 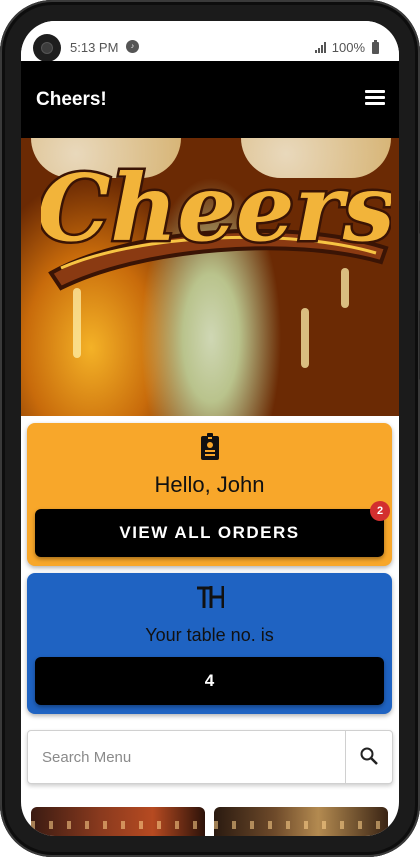 I want to click on table-card: Your table no. is 4, so click(x=209, y=643).